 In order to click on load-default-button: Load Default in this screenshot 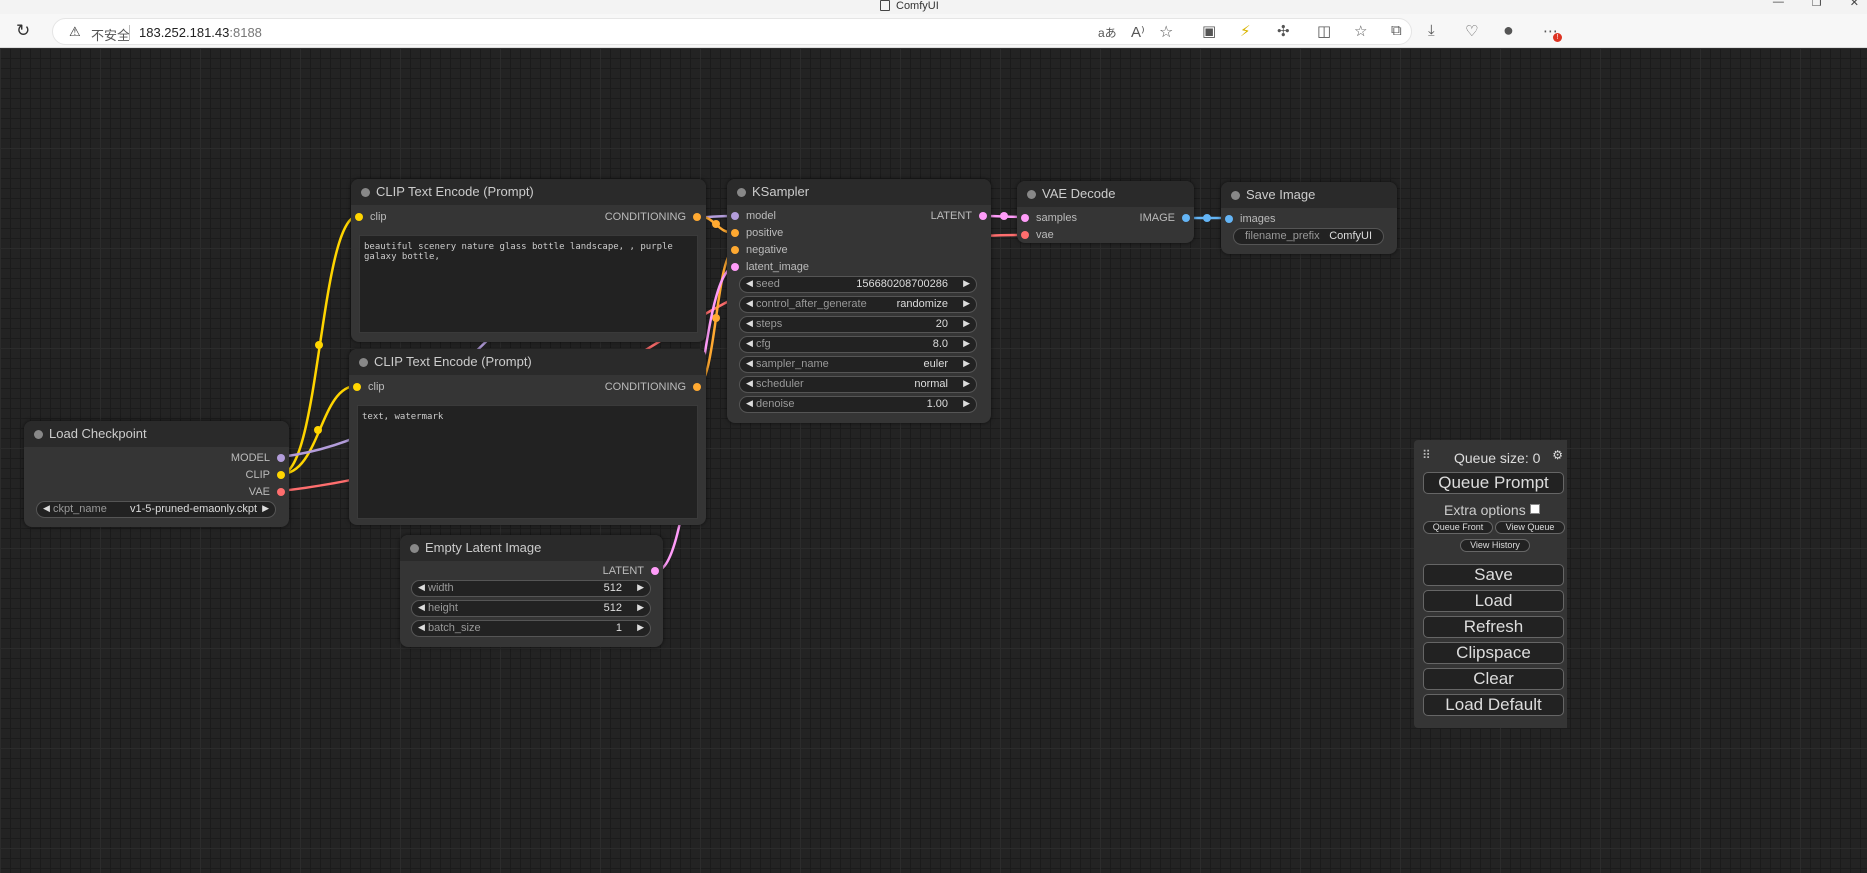, I will do `click(1493, 705)`.